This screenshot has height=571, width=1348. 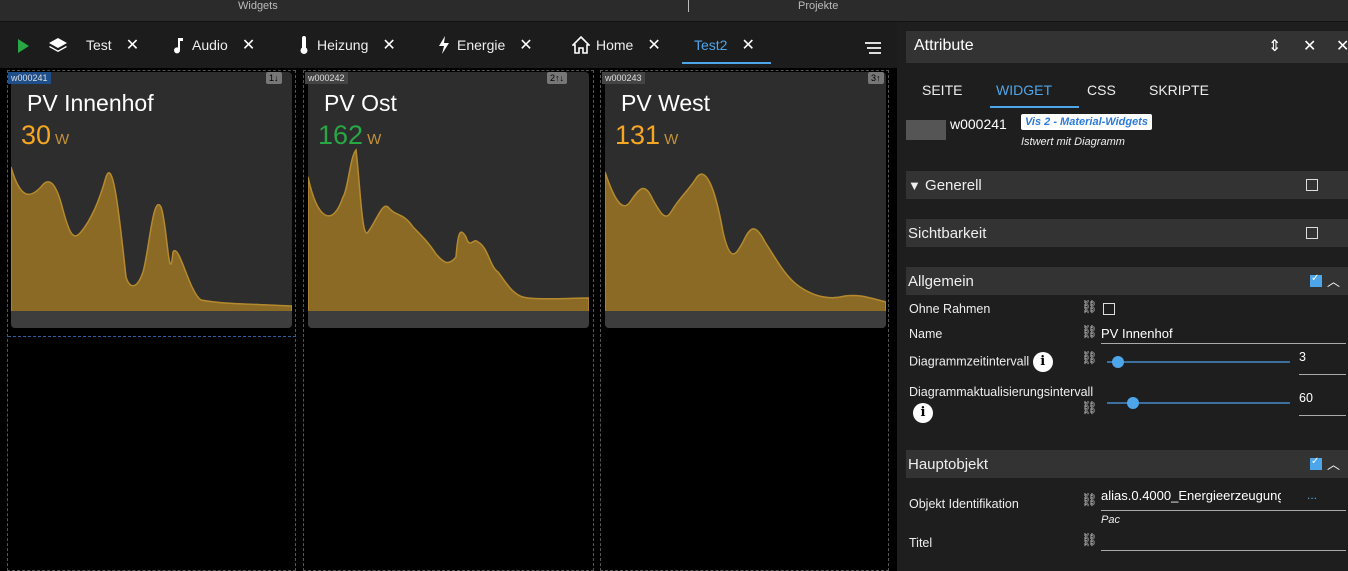 What do you see at coordinates (274, 78) in the screenshot?
I see `widget-order-badge: 1↓` at bounding box center [274, 78].